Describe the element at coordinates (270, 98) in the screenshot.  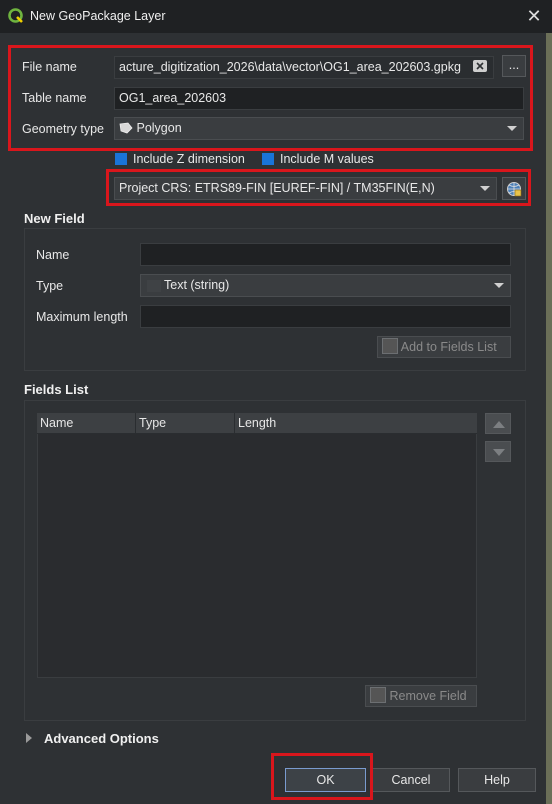
I see `highlight-frame-file-fields` at that location.